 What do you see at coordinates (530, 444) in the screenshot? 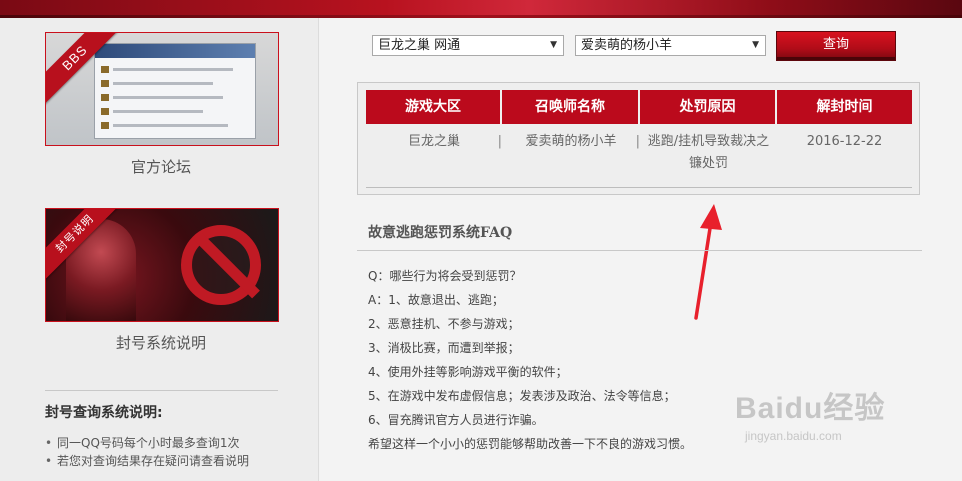
I see `faq-line: 希望这样一个小小的惩罚能够帮助改善一下不良的游戏习惯。` at bounding box center [530, 444].